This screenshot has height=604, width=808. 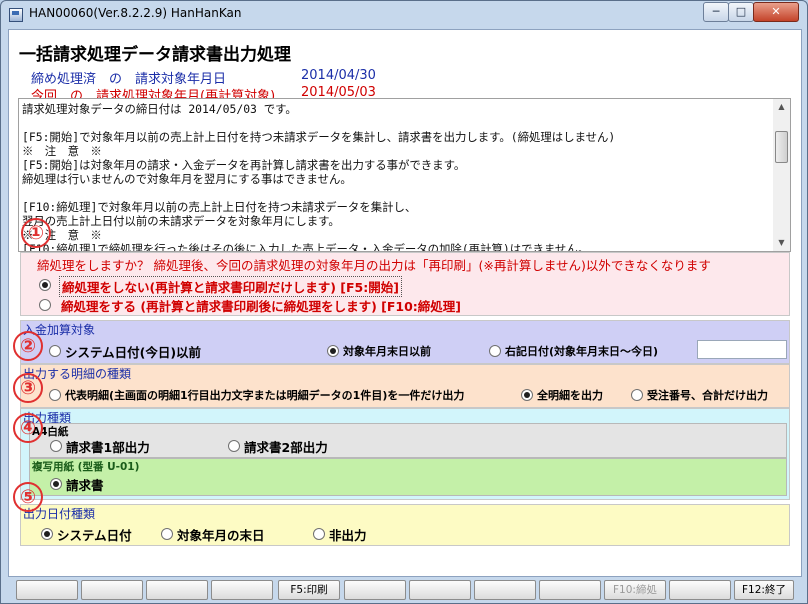 I want to click on marker-1: ①, so click(x=36, y=233).